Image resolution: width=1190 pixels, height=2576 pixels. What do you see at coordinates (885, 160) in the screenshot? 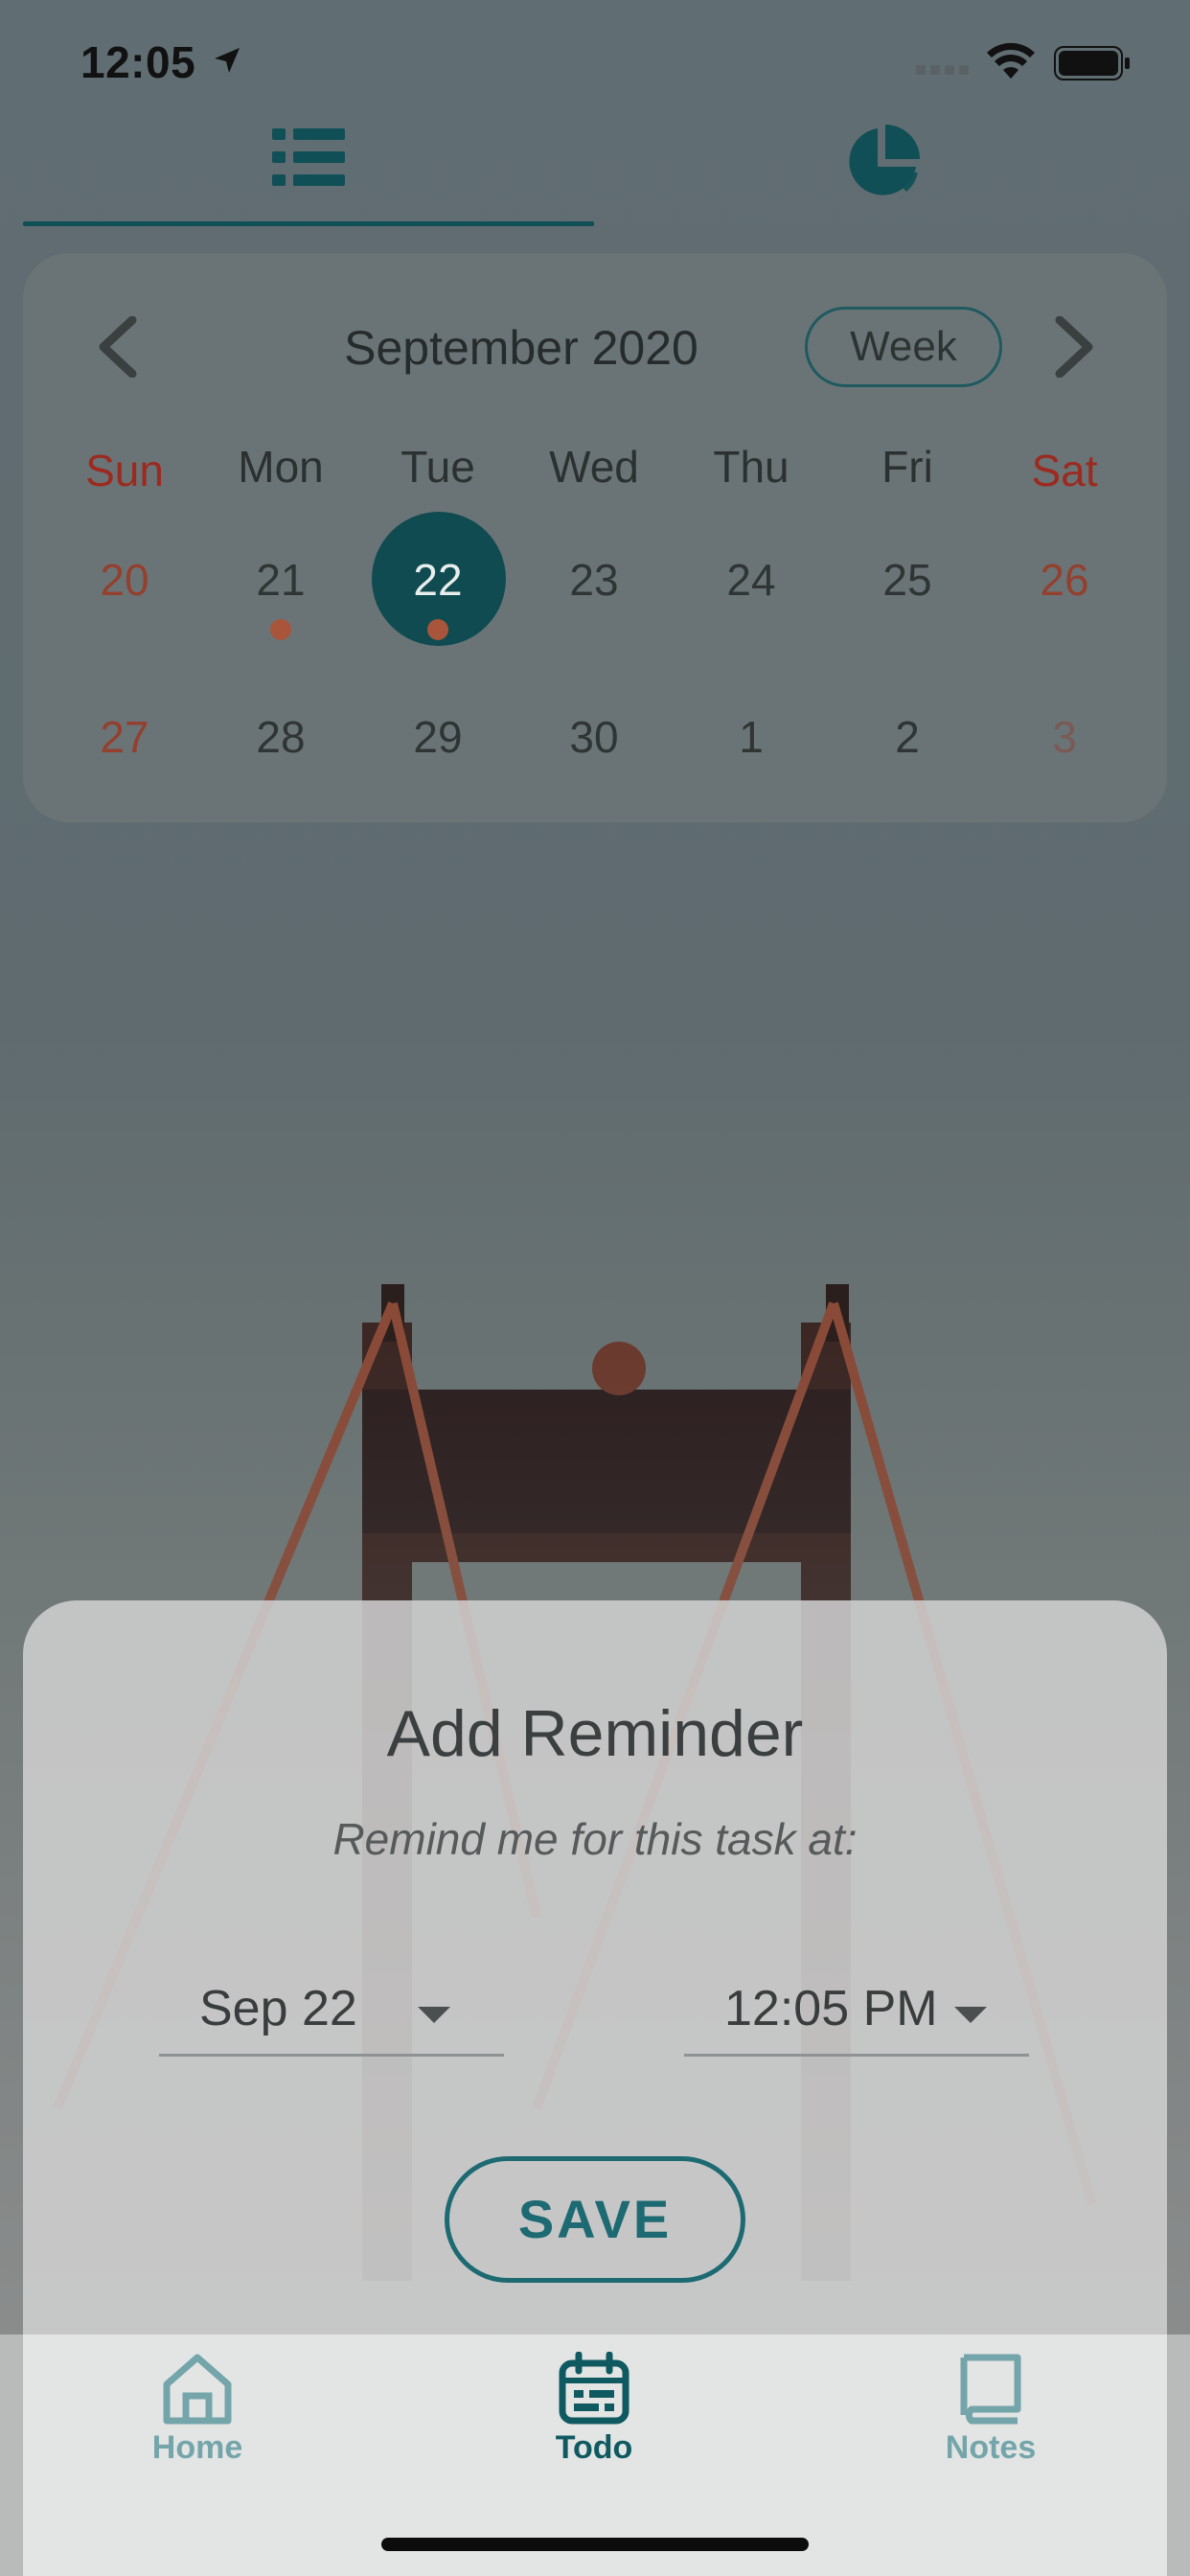
I see `pie-chart-icon` at bounding box center [885, 160].